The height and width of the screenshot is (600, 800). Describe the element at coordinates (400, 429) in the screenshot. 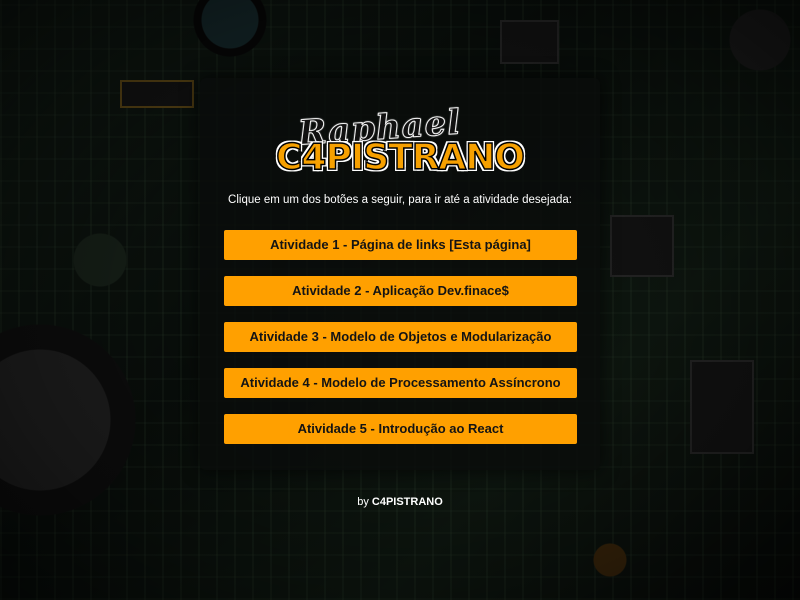

I see `activity-5-button: Atividade 5 - Introdução ao React` at that location.